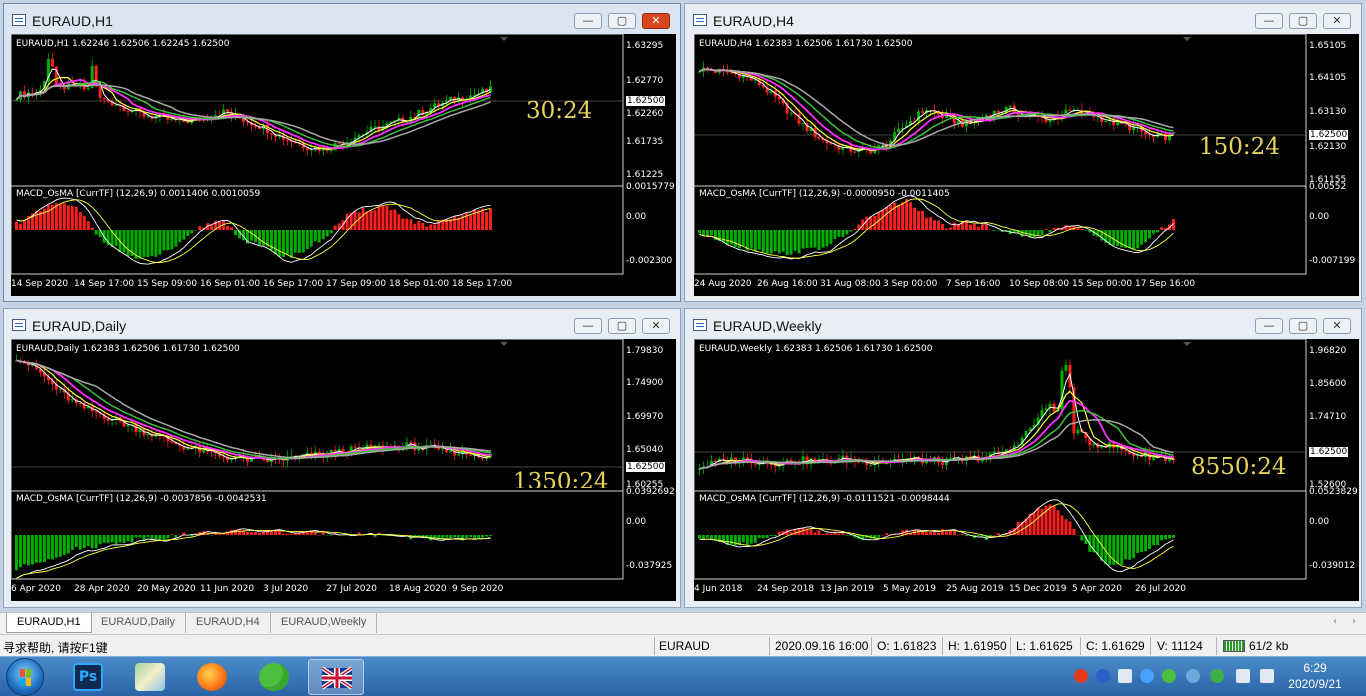 The height and width of the screenshot is (696, 1366). Describe the element at coordinates (1023, 19) in the screenshot. I see `window-titlebar: EURAUD,H4 — ▢ ✕` at that location.